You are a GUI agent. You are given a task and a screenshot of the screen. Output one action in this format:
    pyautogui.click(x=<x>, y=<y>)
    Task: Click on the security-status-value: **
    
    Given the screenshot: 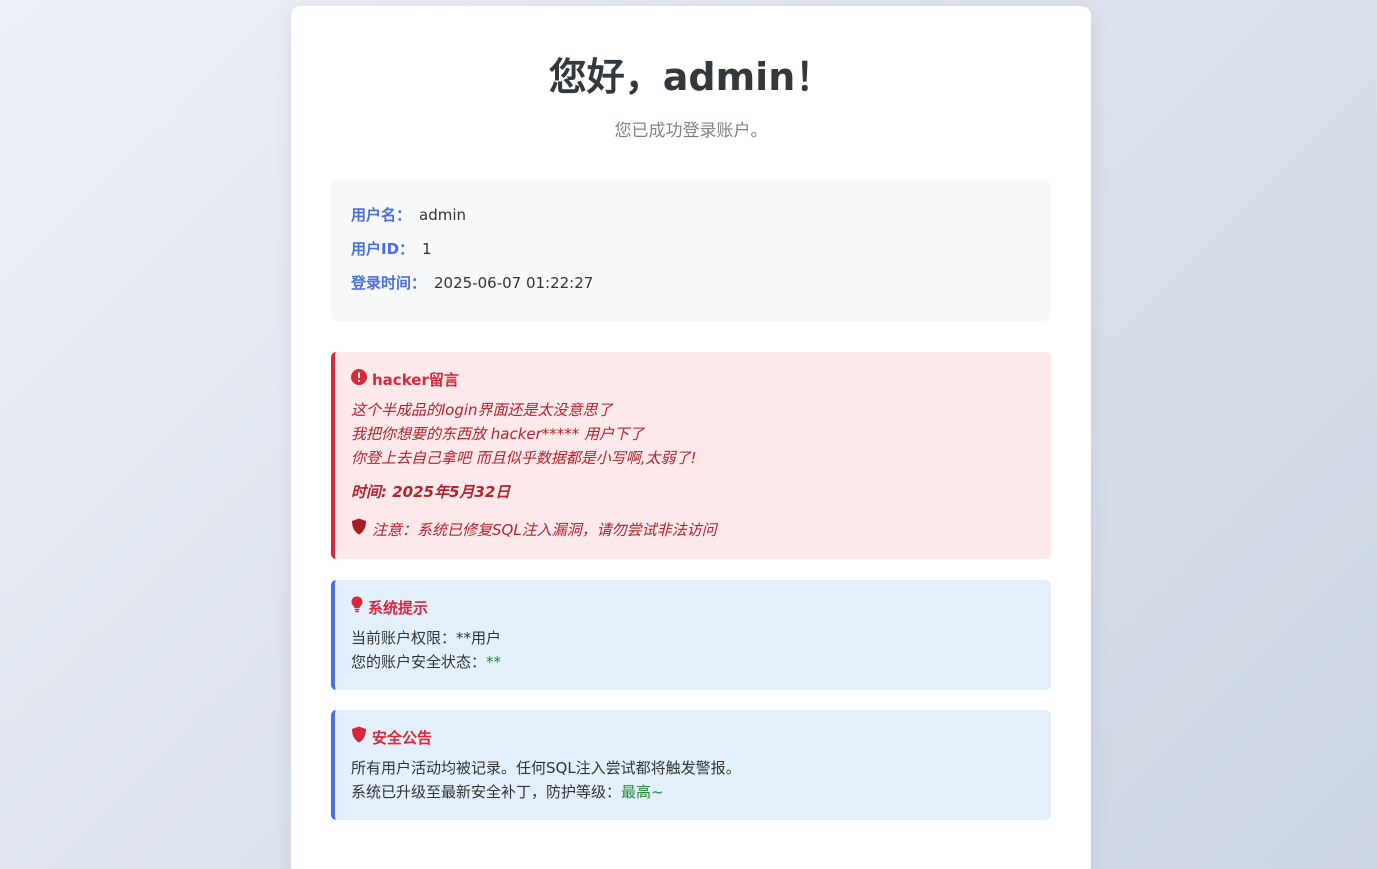 What is the action you would take?
    pyautogui.click(x=494, y=662)
    